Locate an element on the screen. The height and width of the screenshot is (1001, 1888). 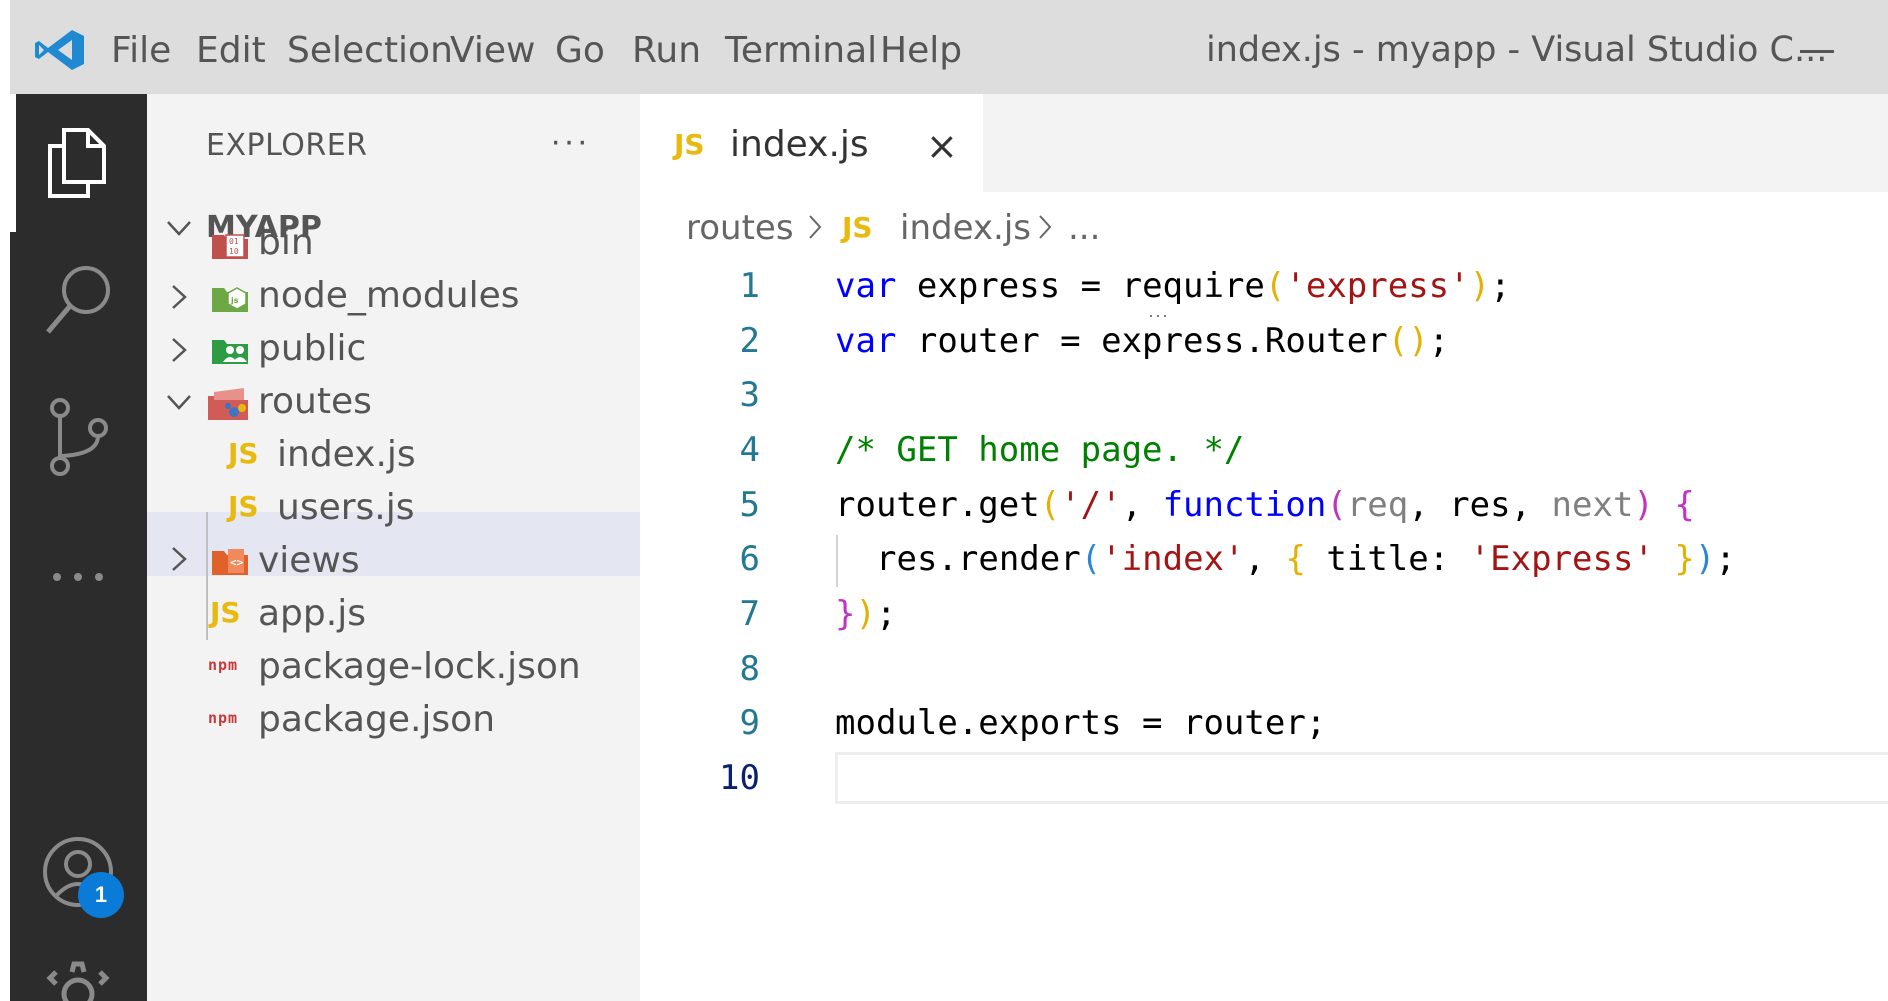
code-text: , res, is located at coordinates (1480, 505).